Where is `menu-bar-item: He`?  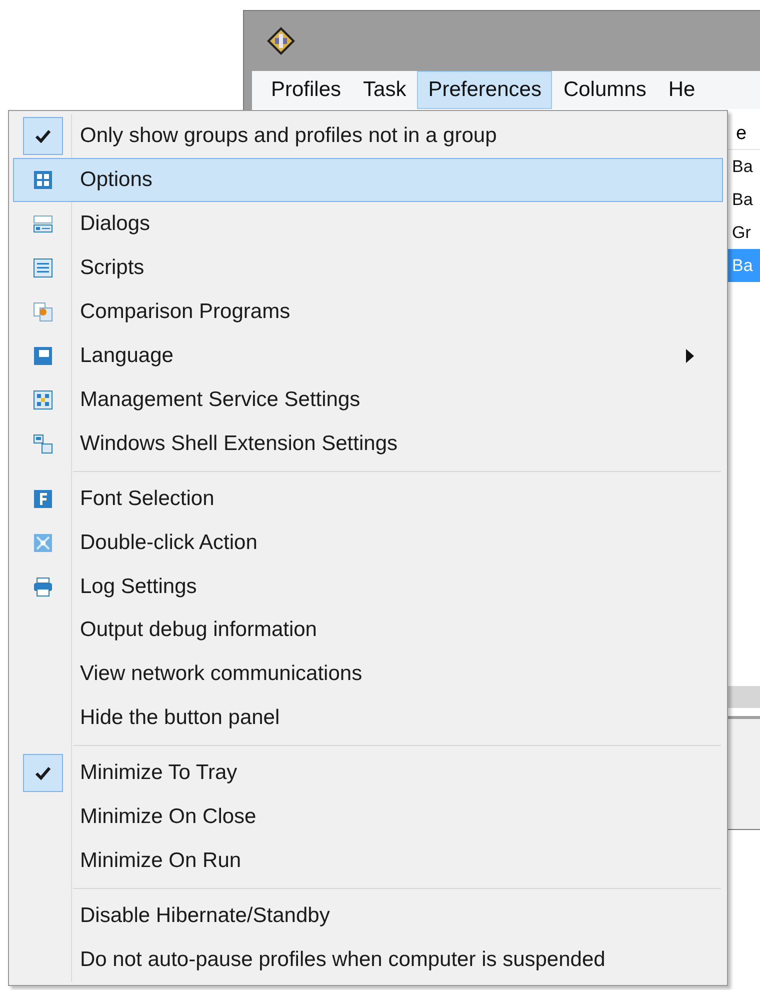
menu-bar-item: He is located at coordinates (681, 90).